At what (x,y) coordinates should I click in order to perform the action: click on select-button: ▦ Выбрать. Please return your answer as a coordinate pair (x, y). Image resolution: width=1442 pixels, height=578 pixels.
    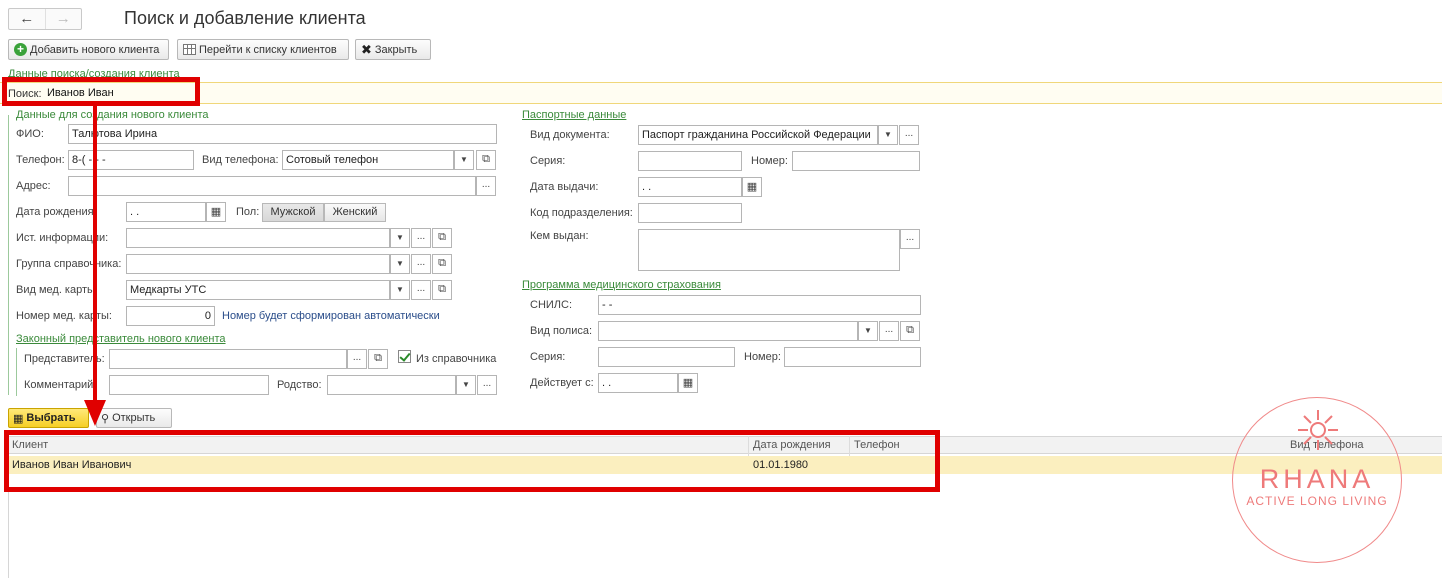
    Looking at the image, I should click on (48, 418).